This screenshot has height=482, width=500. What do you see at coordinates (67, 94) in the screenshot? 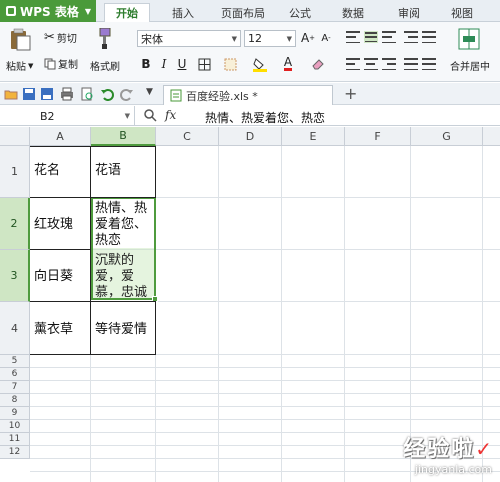
I see `print-icon` at bounding box center [67, 94].